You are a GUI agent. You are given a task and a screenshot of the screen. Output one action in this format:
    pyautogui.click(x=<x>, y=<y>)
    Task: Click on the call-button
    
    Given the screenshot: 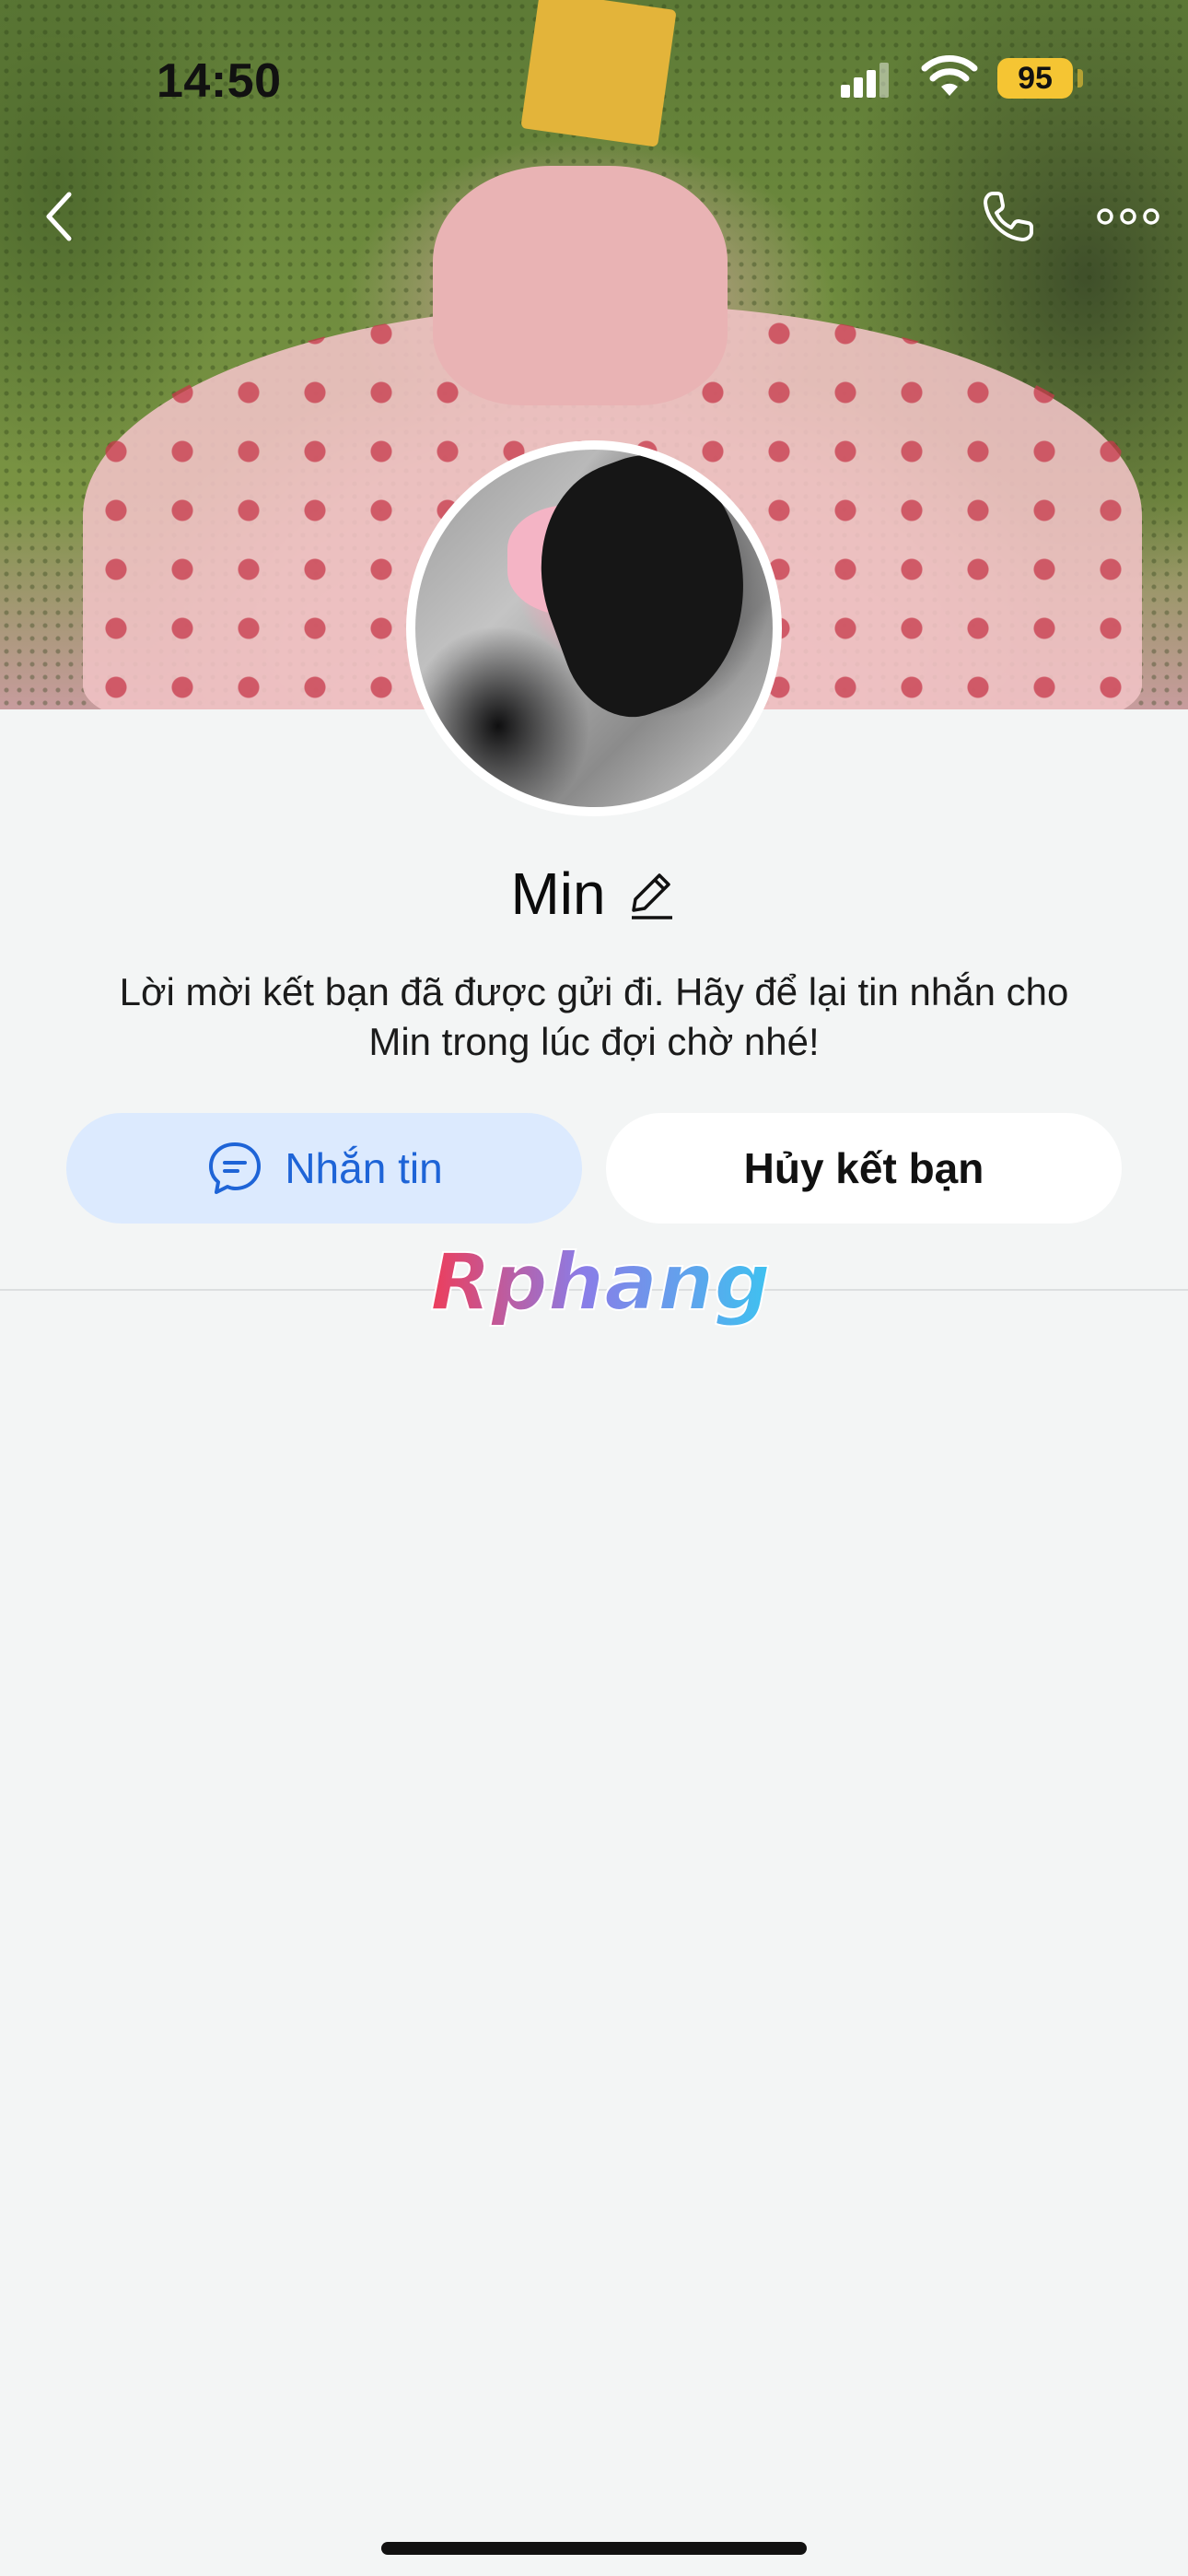 What is the action you would take?
    pyautogui.click(x=1008, y=216)
    